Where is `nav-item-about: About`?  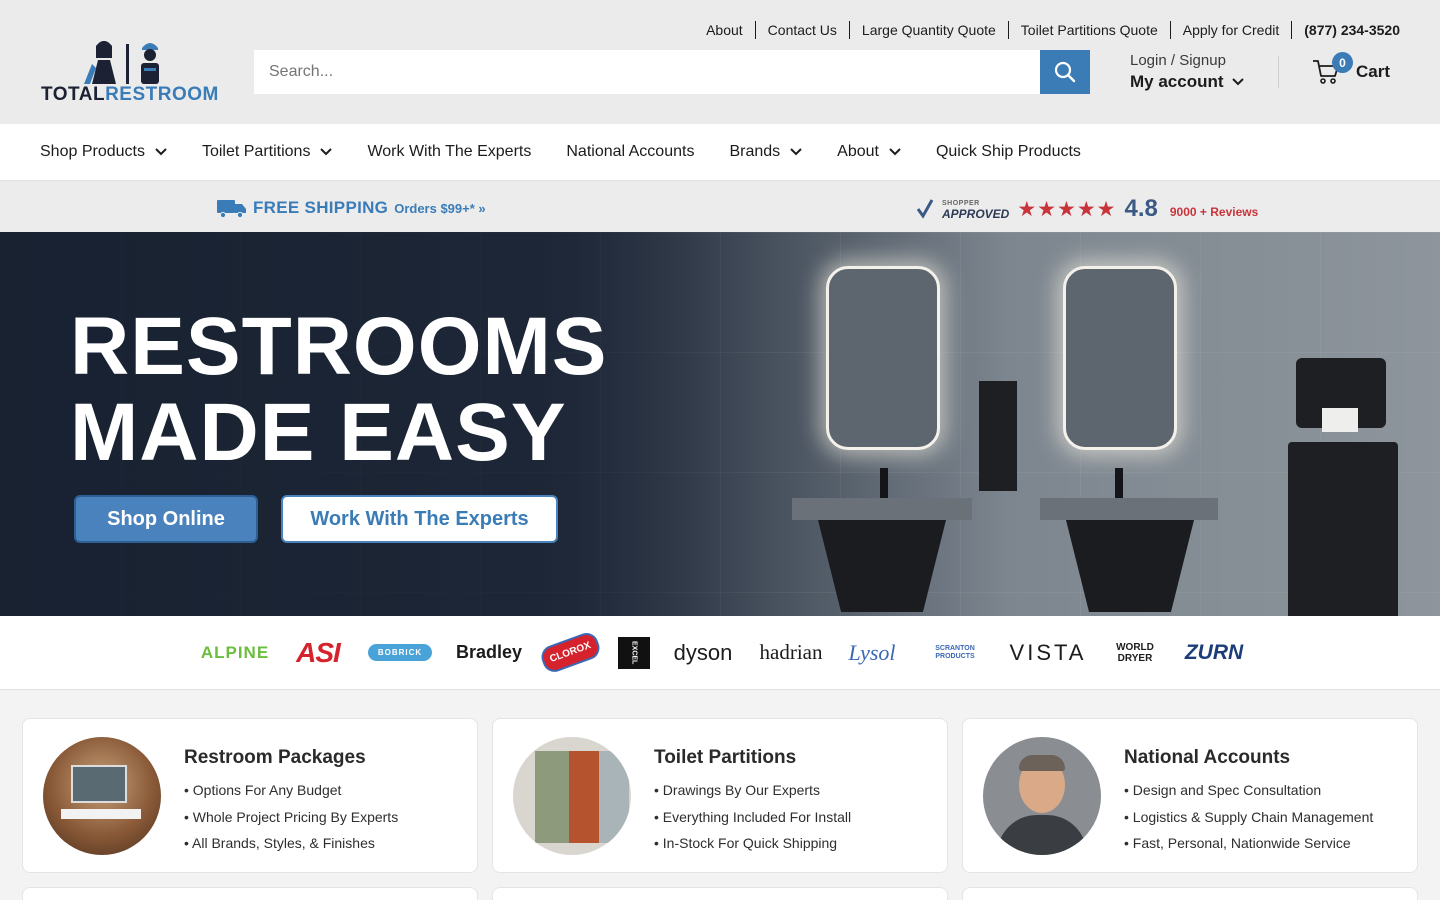
nav-item-about: About is located at coordinates (869, 152).